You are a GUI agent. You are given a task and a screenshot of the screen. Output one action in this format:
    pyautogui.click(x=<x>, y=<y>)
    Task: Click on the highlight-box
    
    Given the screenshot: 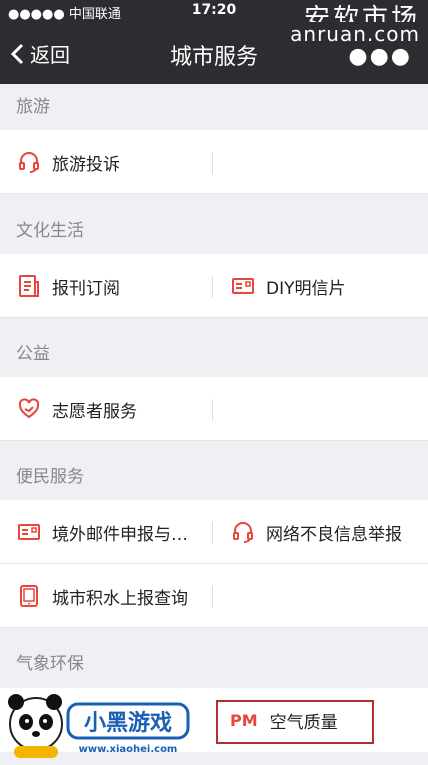 What is the action you would take?
    pyautogui.click(x=295, y=722)
    